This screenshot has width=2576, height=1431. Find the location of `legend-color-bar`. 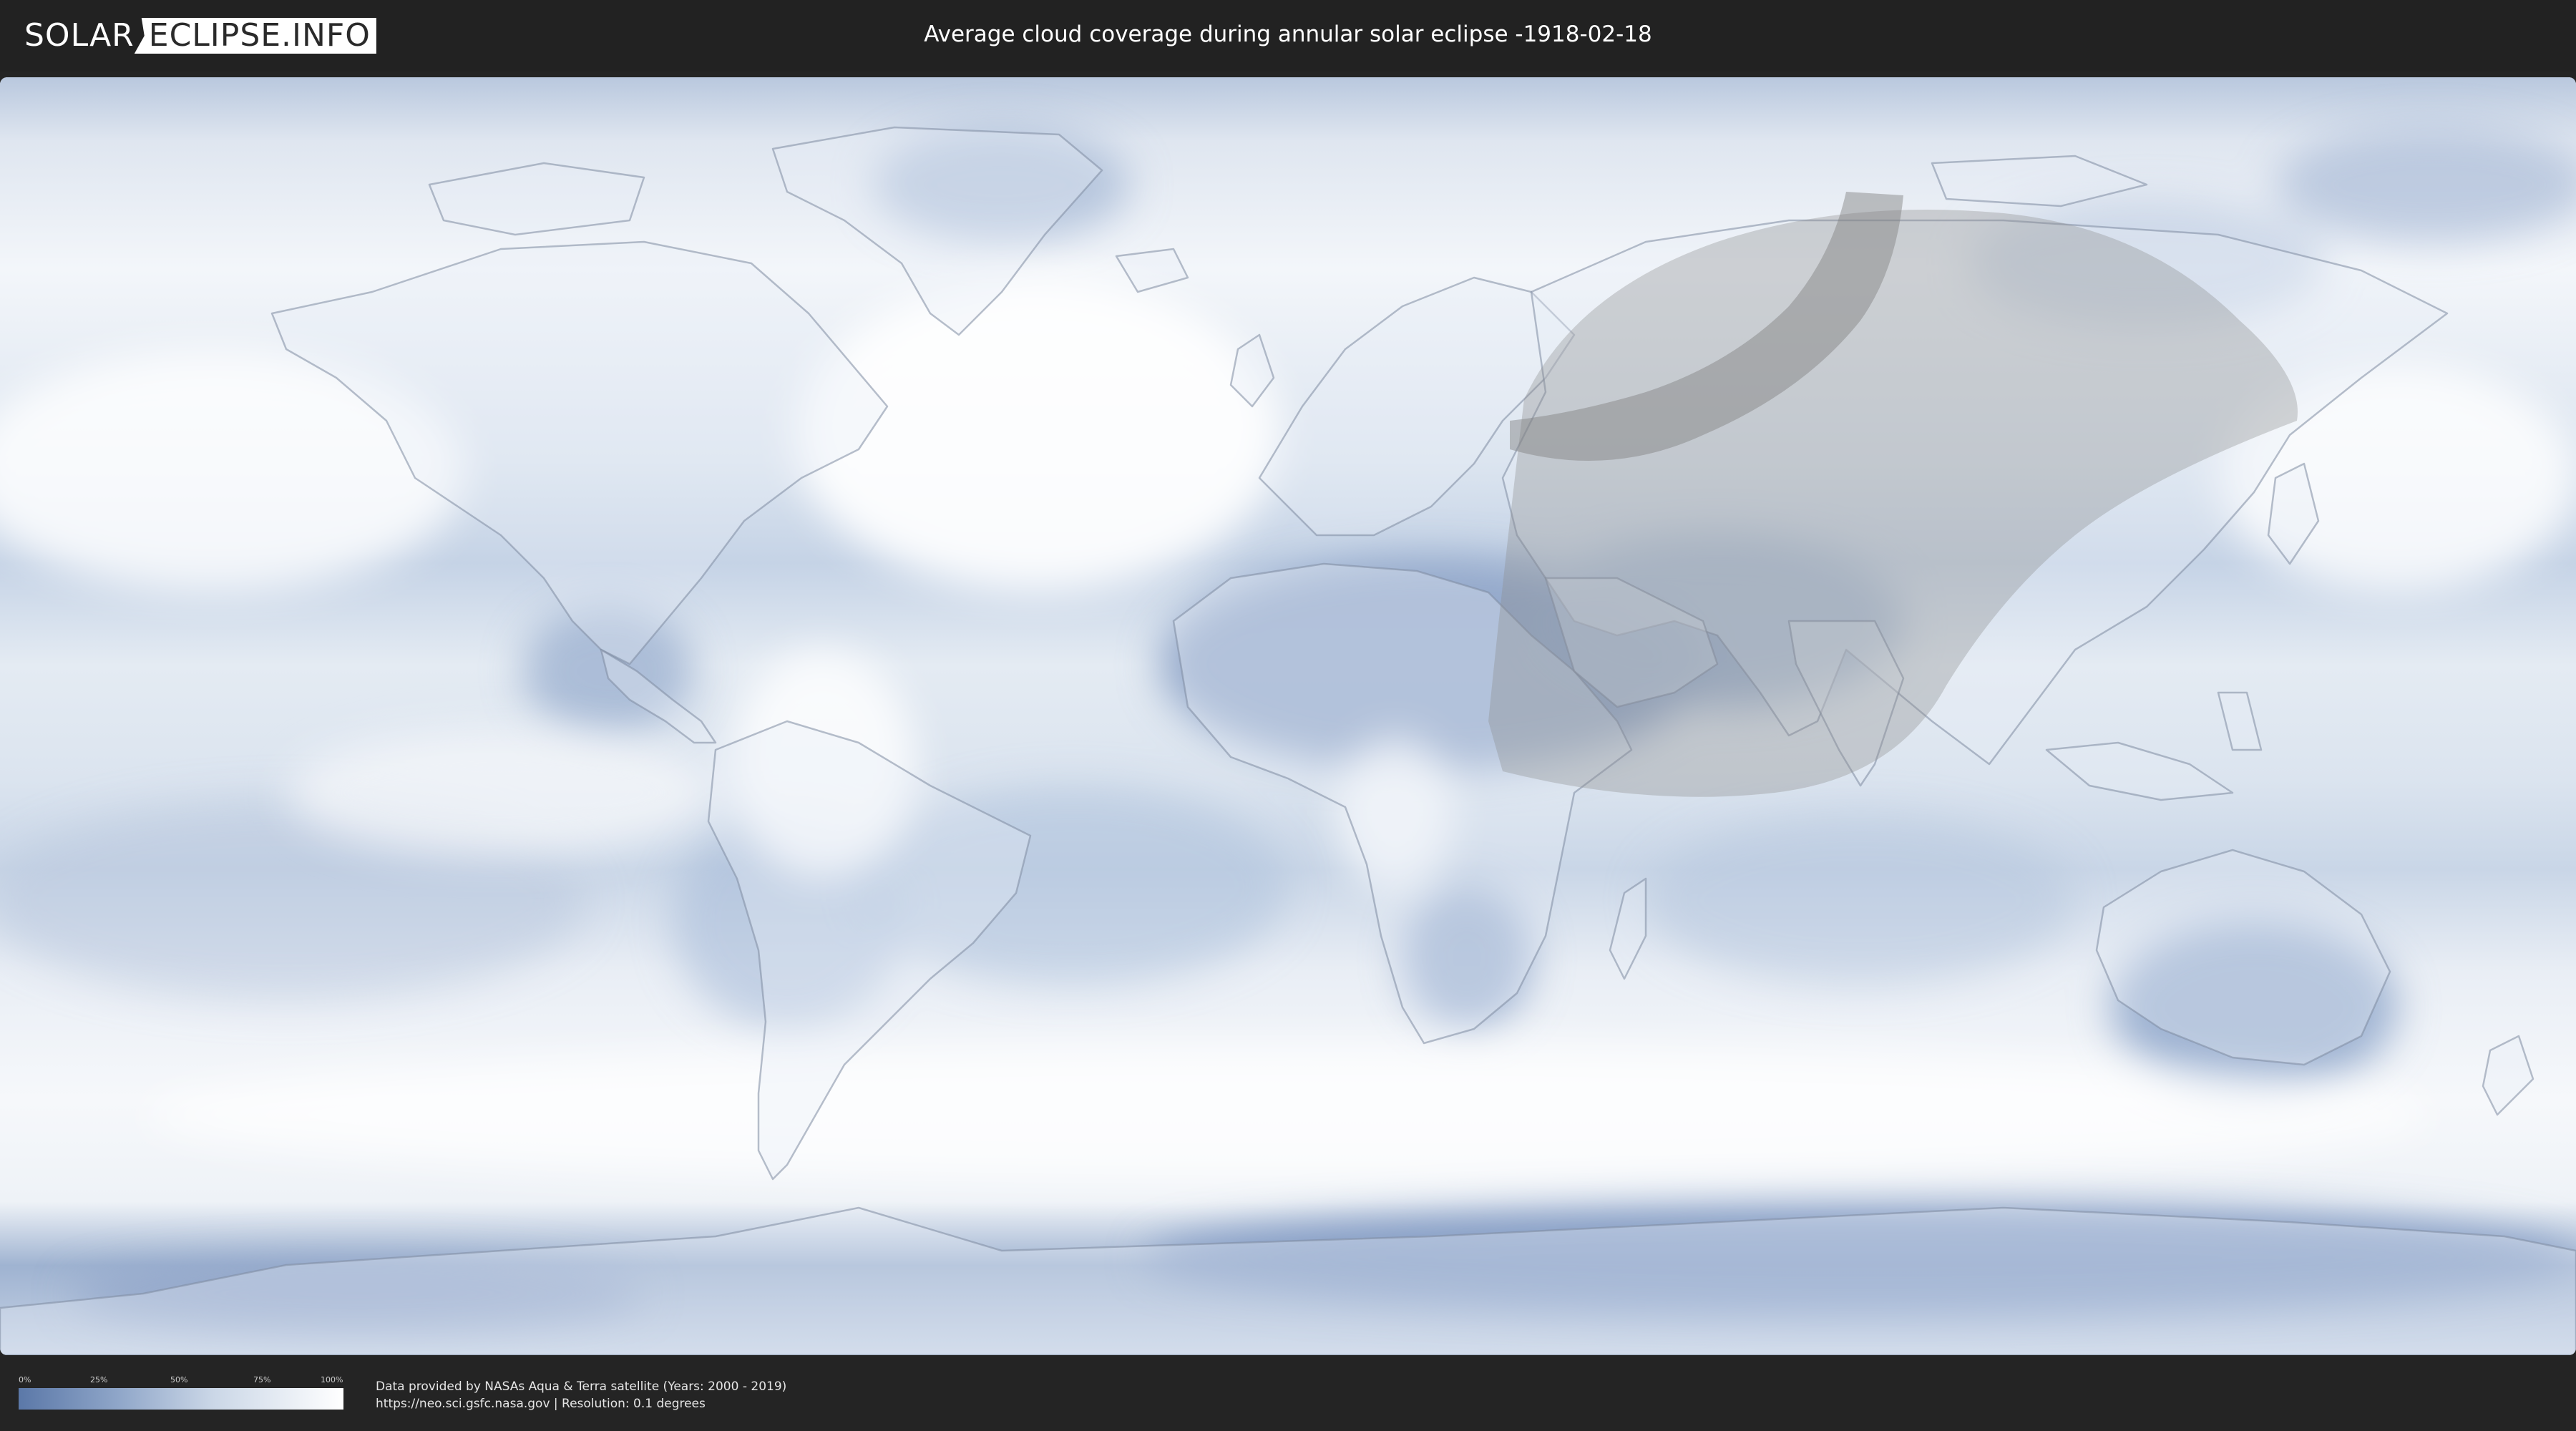

legend-color-bar is located at coordinates (181, 1399).